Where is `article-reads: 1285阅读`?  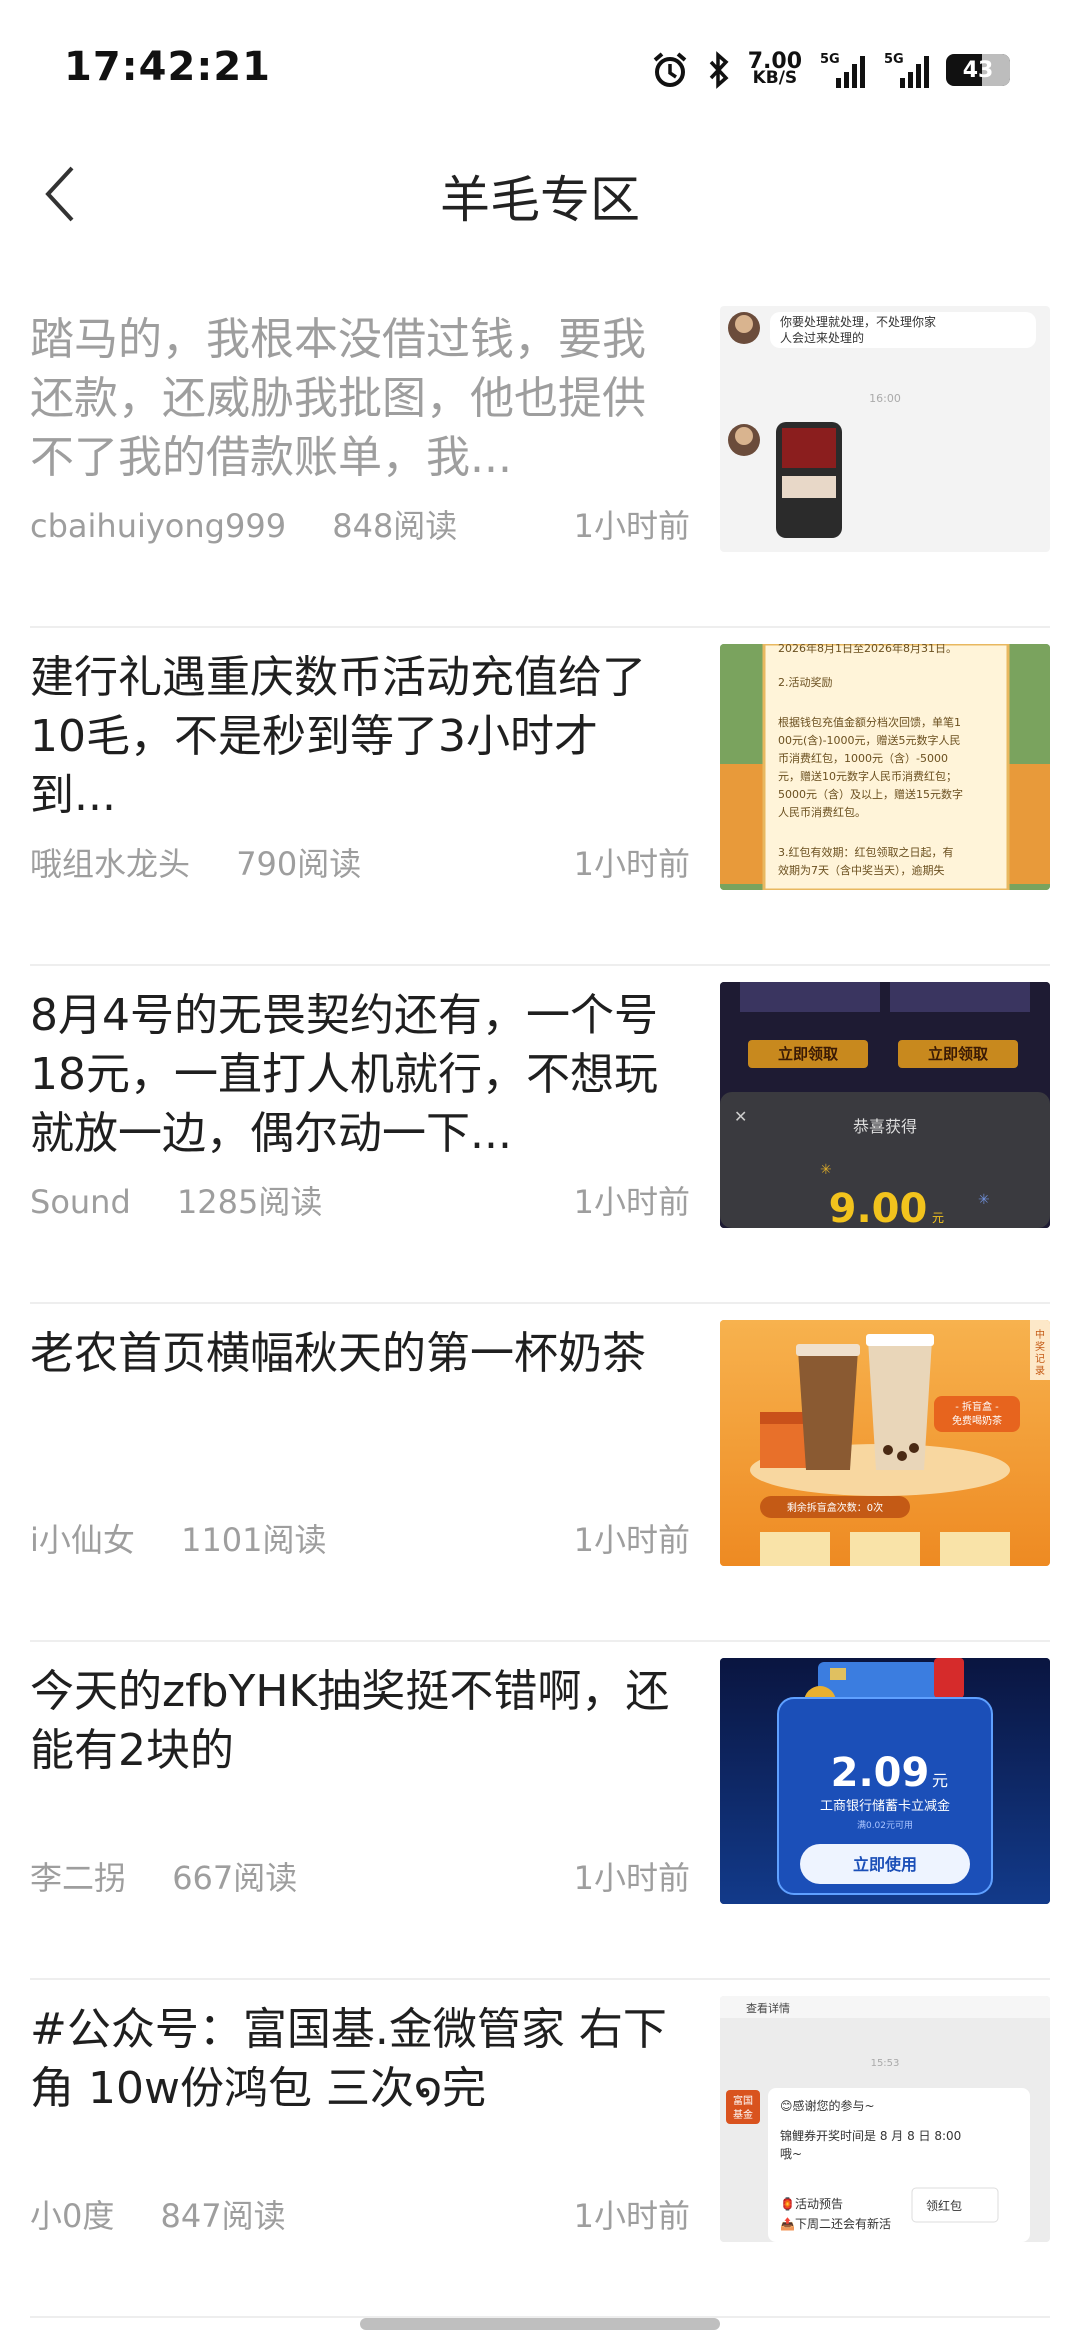 article-reads: 1285阅读 is located at coordinates (249, 1202).